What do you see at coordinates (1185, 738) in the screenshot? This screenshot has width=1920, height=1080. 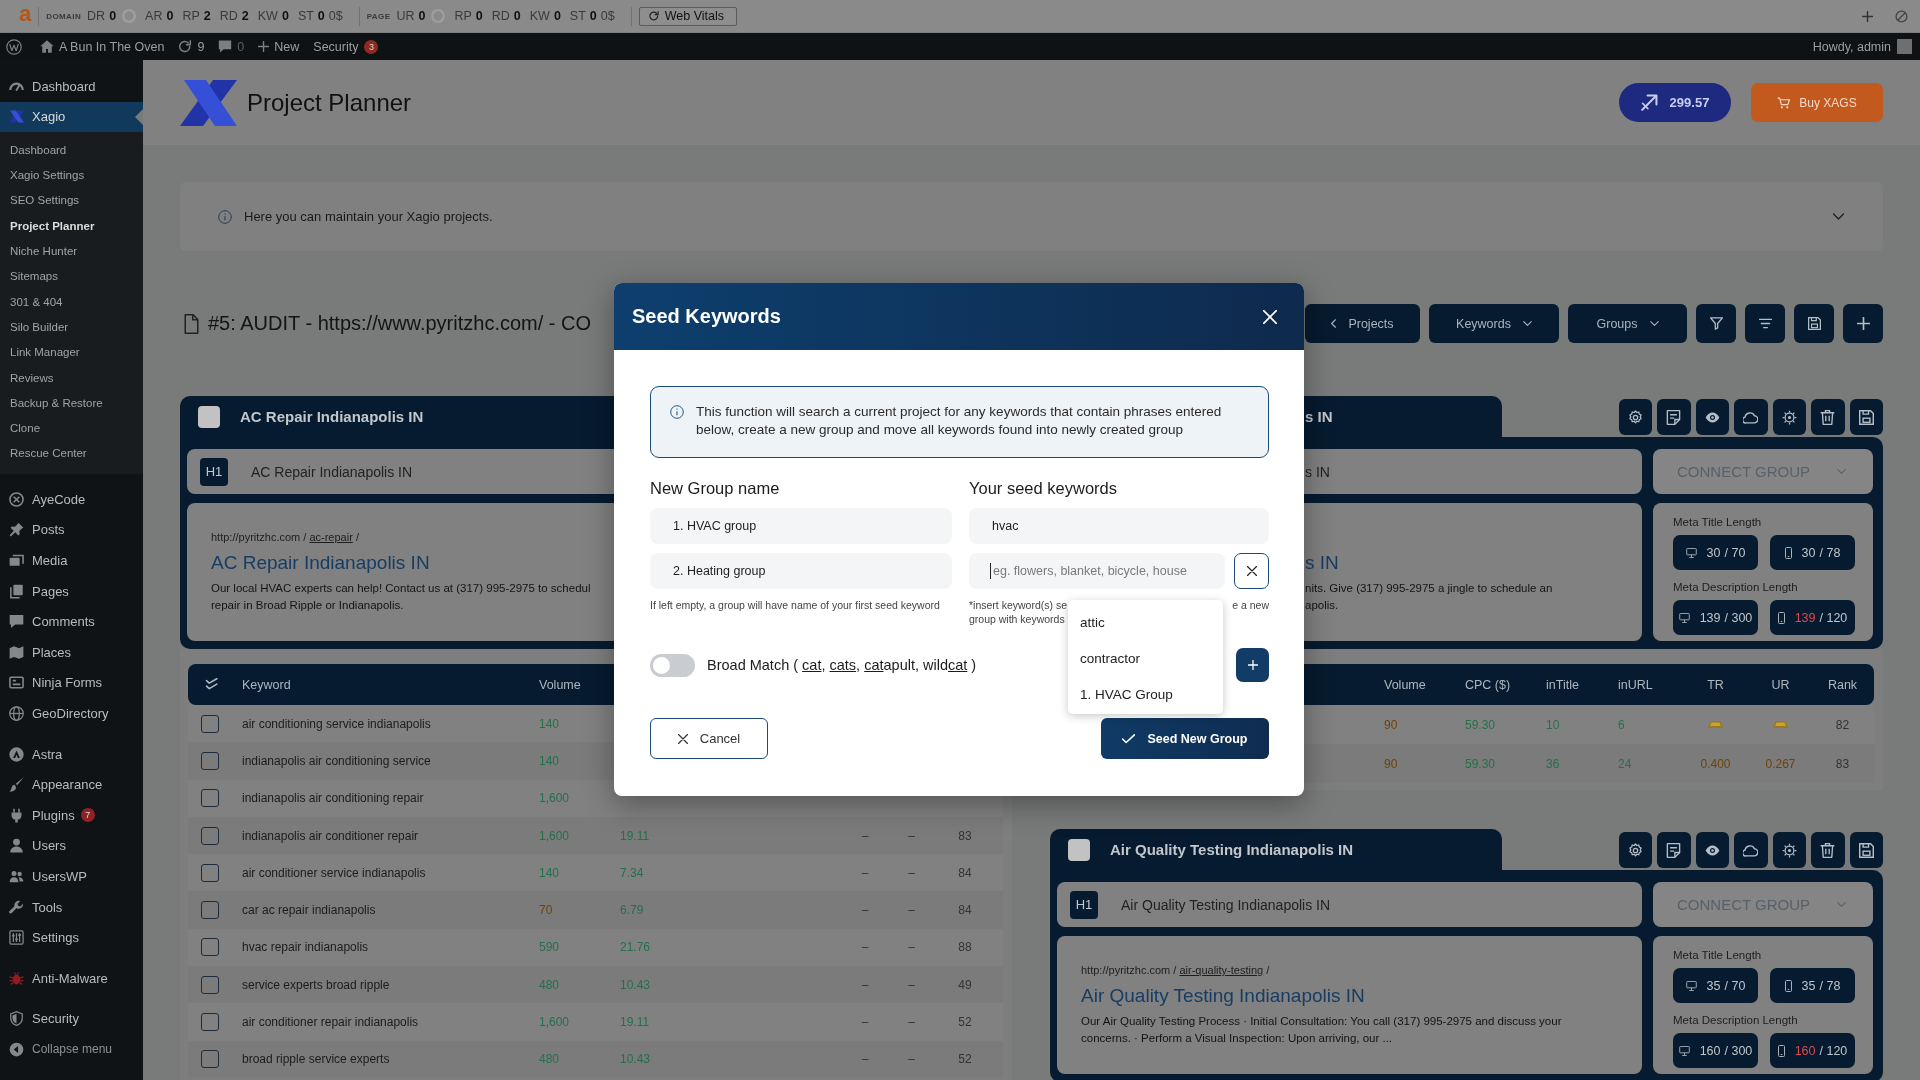 I see `seed-new-group-button: Seed New Group` at bounding box center [1185, 738].